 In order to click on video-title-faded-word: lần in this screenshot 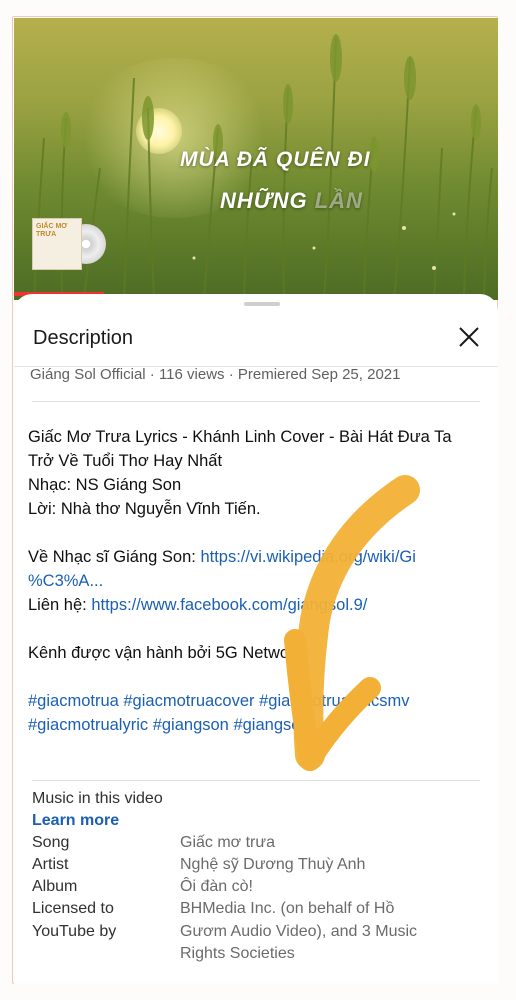, I will do `click(338, 200)`.